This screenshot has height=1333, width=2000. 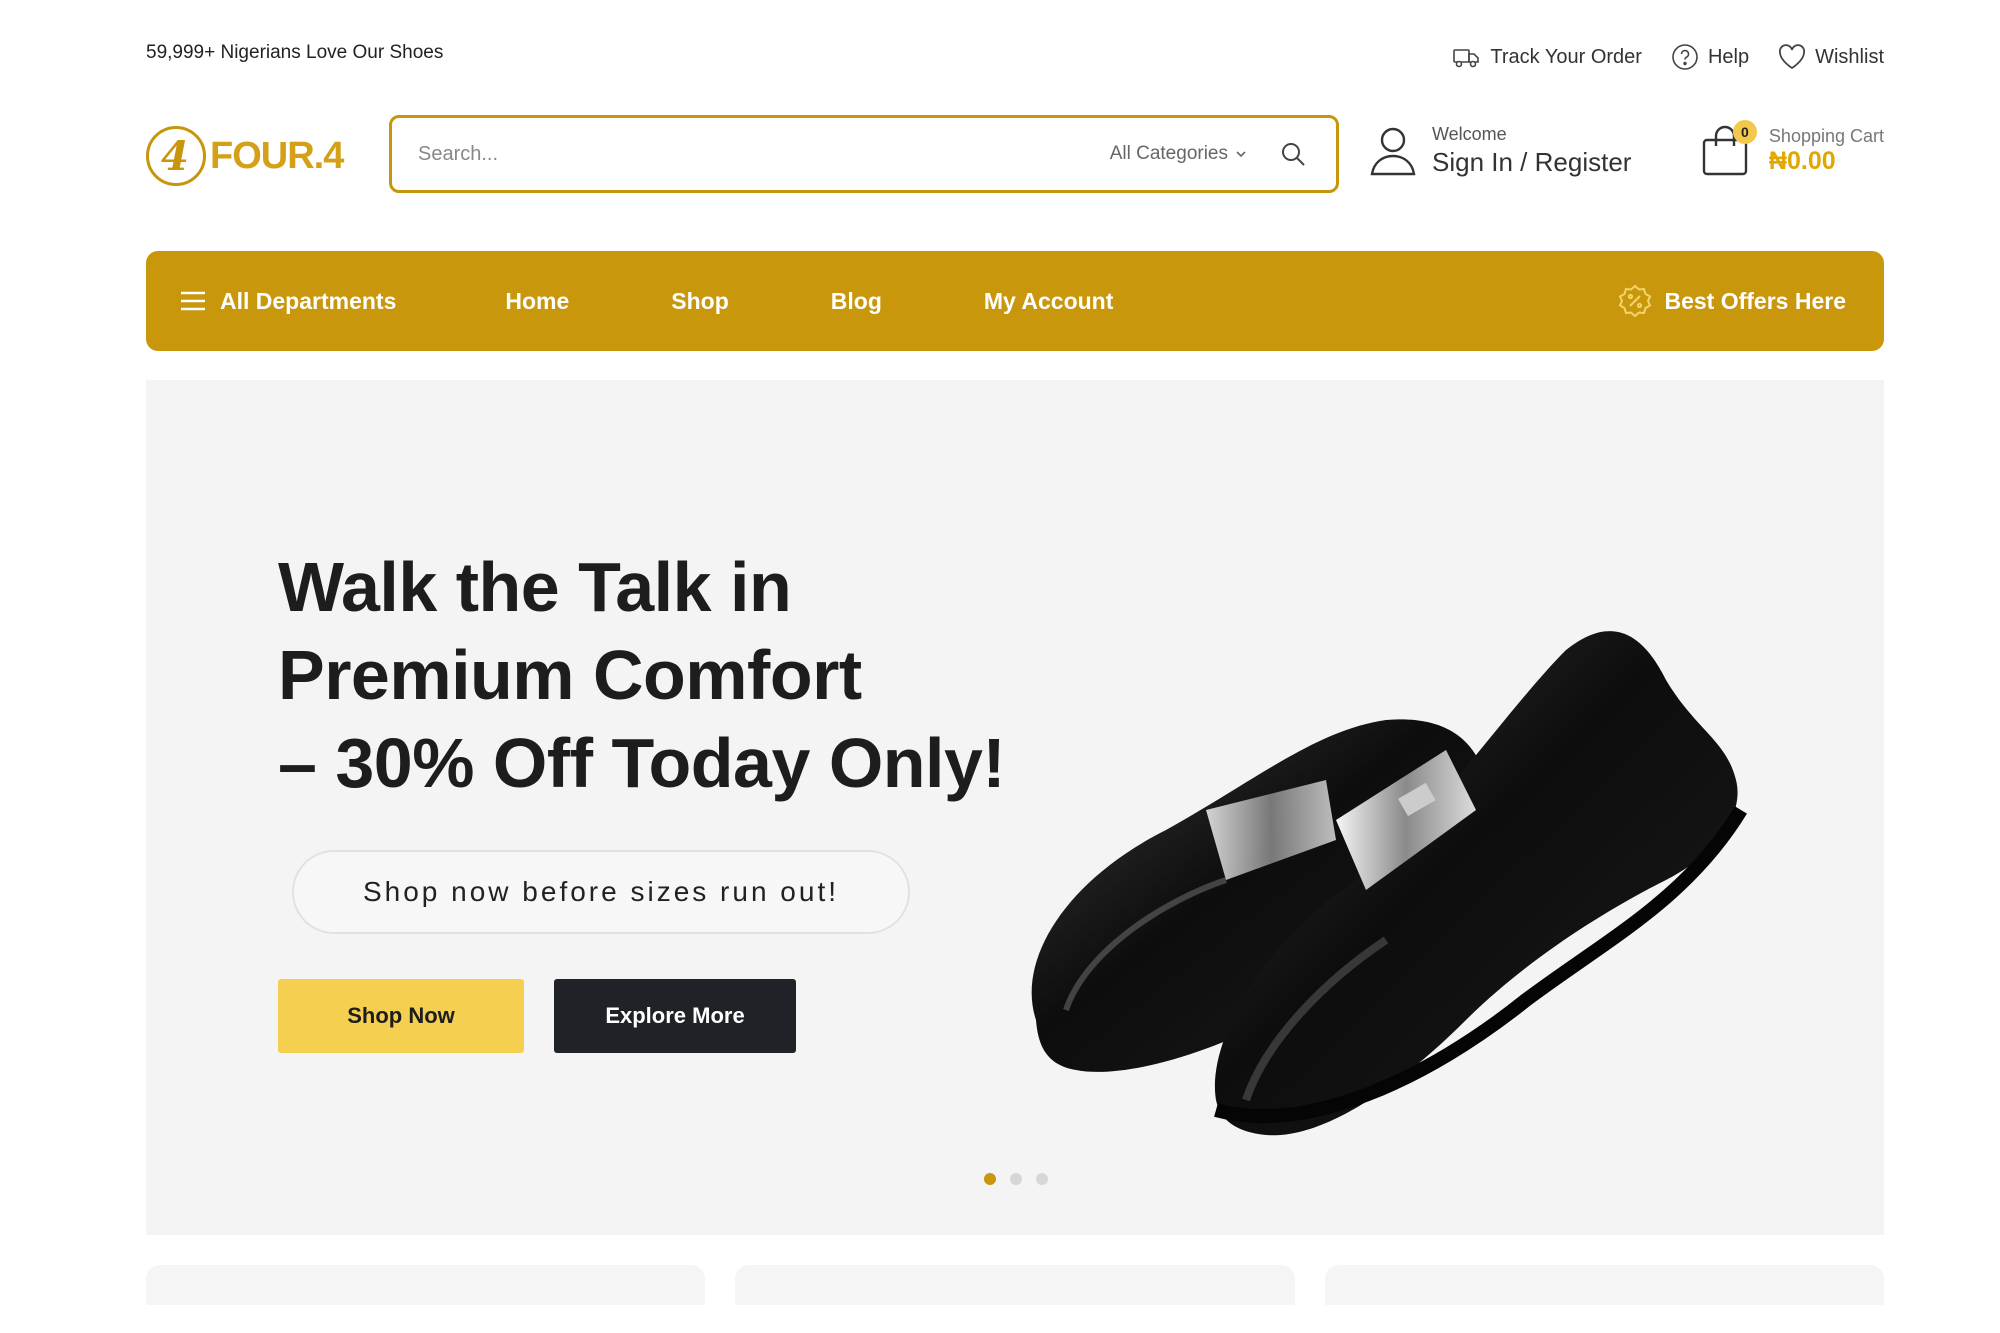 What do you see at coordinates (1466, 58) in the screenshot?
I see `truck-icon` at bounding box center [1466, 58].